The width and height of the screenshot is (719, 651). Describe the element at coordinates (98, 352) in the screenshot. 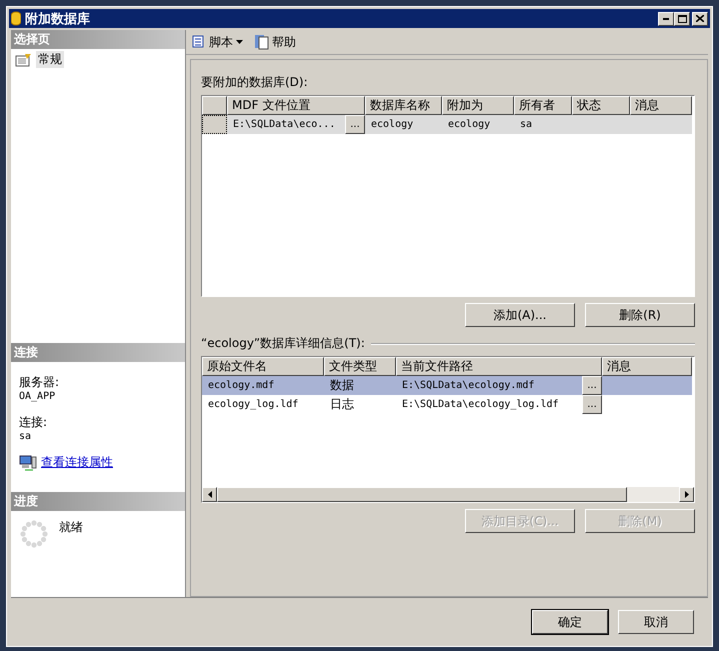

I see `section-header: 连接` at that location.